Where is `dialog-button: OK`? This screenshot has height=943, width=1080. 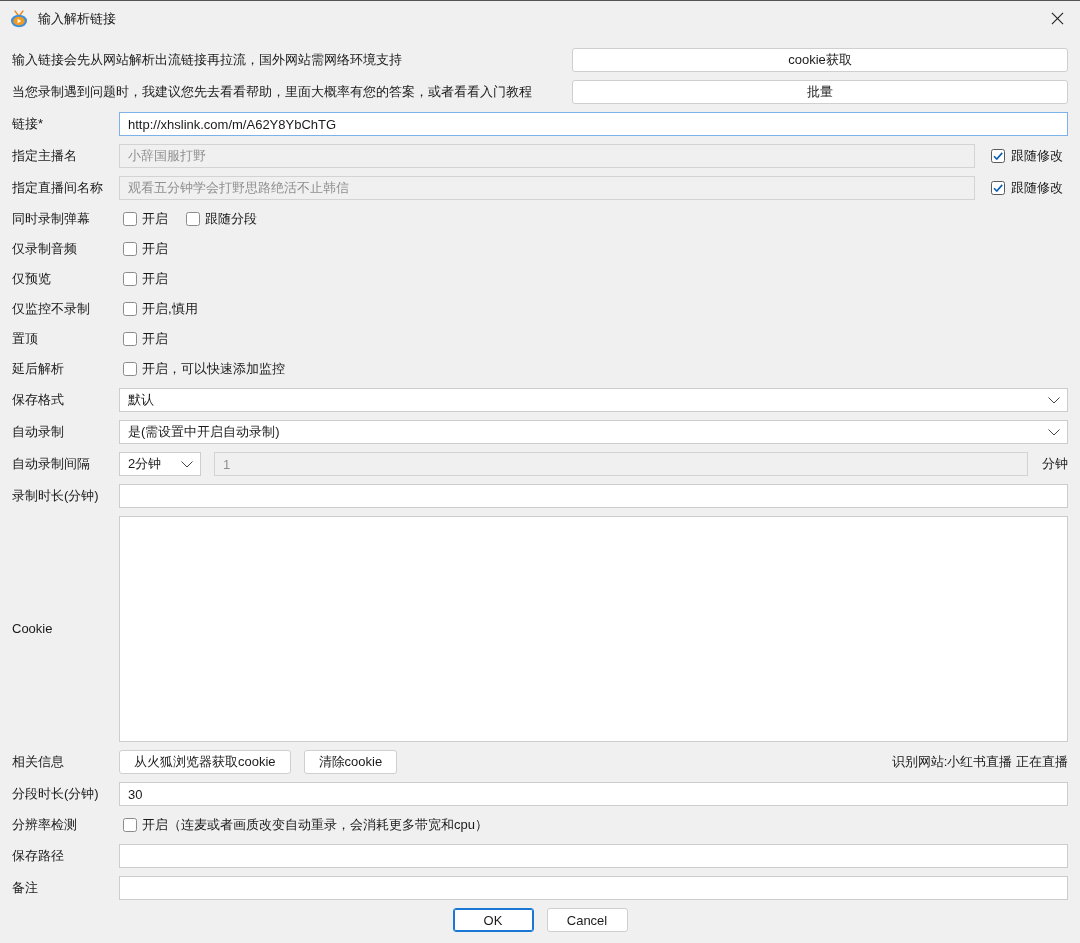
dialog-button: OK is located at coordinates (493, 920).